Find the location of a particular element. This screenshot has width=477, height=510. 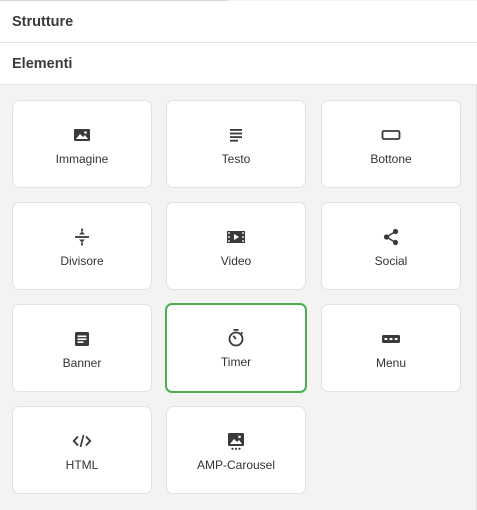

element-tile-banner: Banner is located at coordinates (82, 348).